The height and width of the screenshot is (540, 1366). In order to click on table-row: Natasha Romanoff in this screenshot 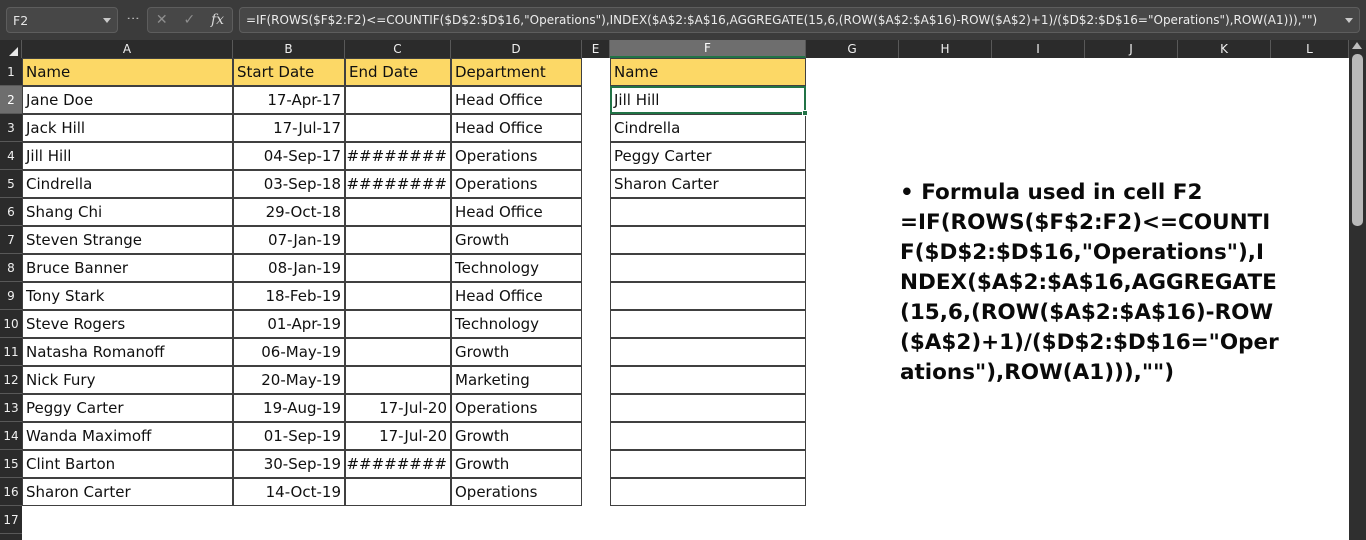, I will do `click(127, 352)`.